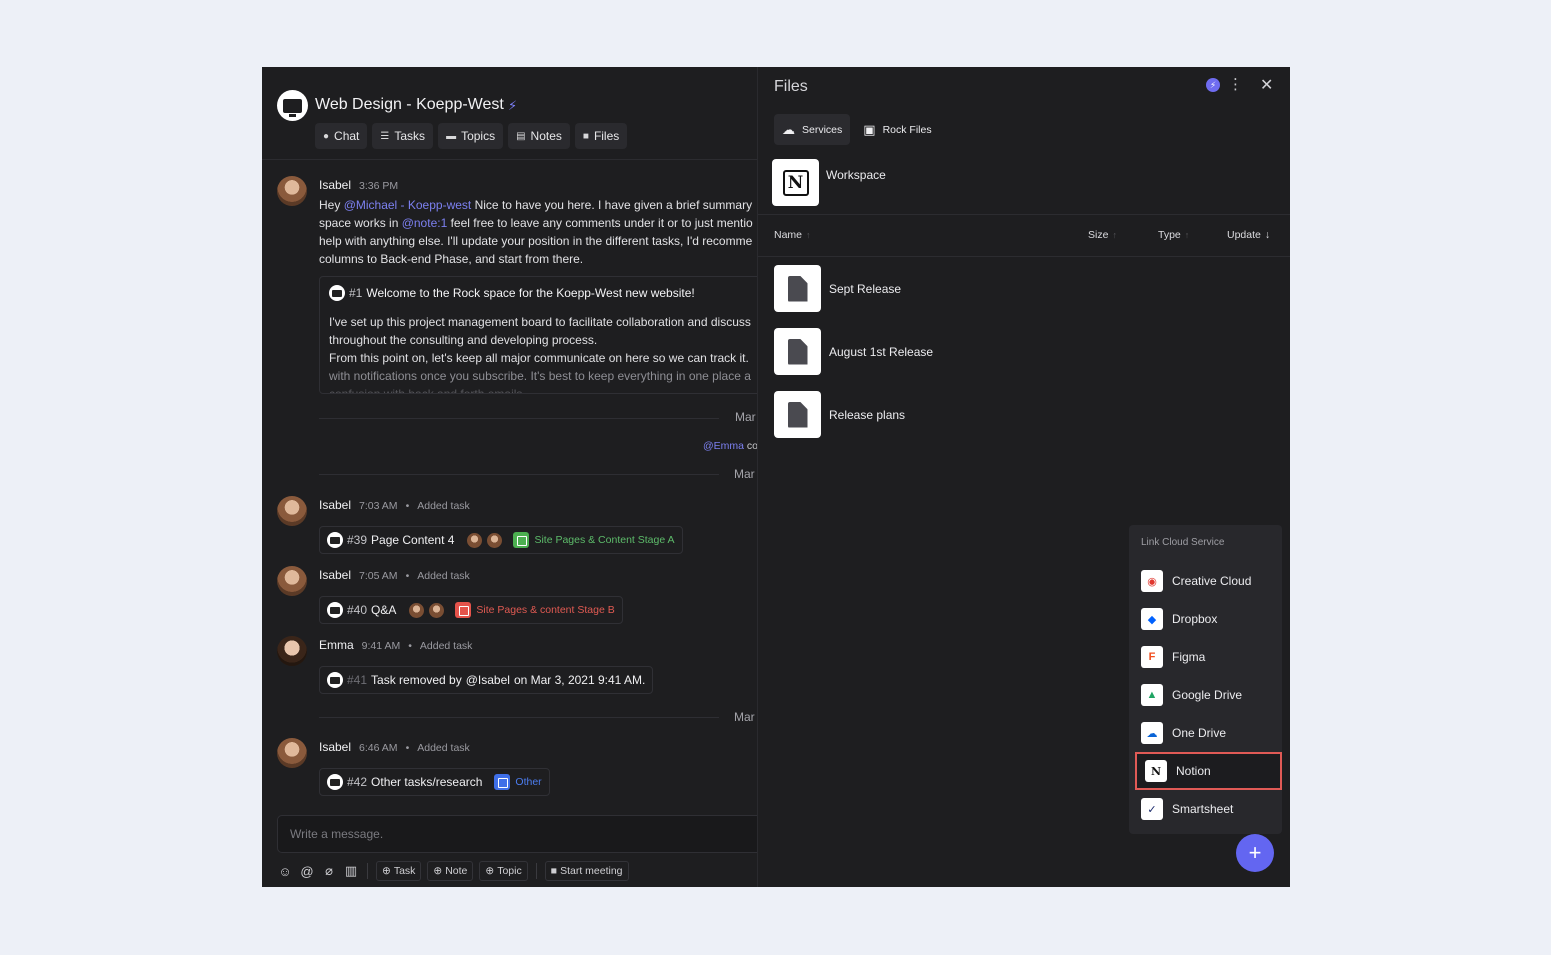  Describe the element at coordinates (723, 446) in the screenshot. I see `mention-link: @Emma` at that location.